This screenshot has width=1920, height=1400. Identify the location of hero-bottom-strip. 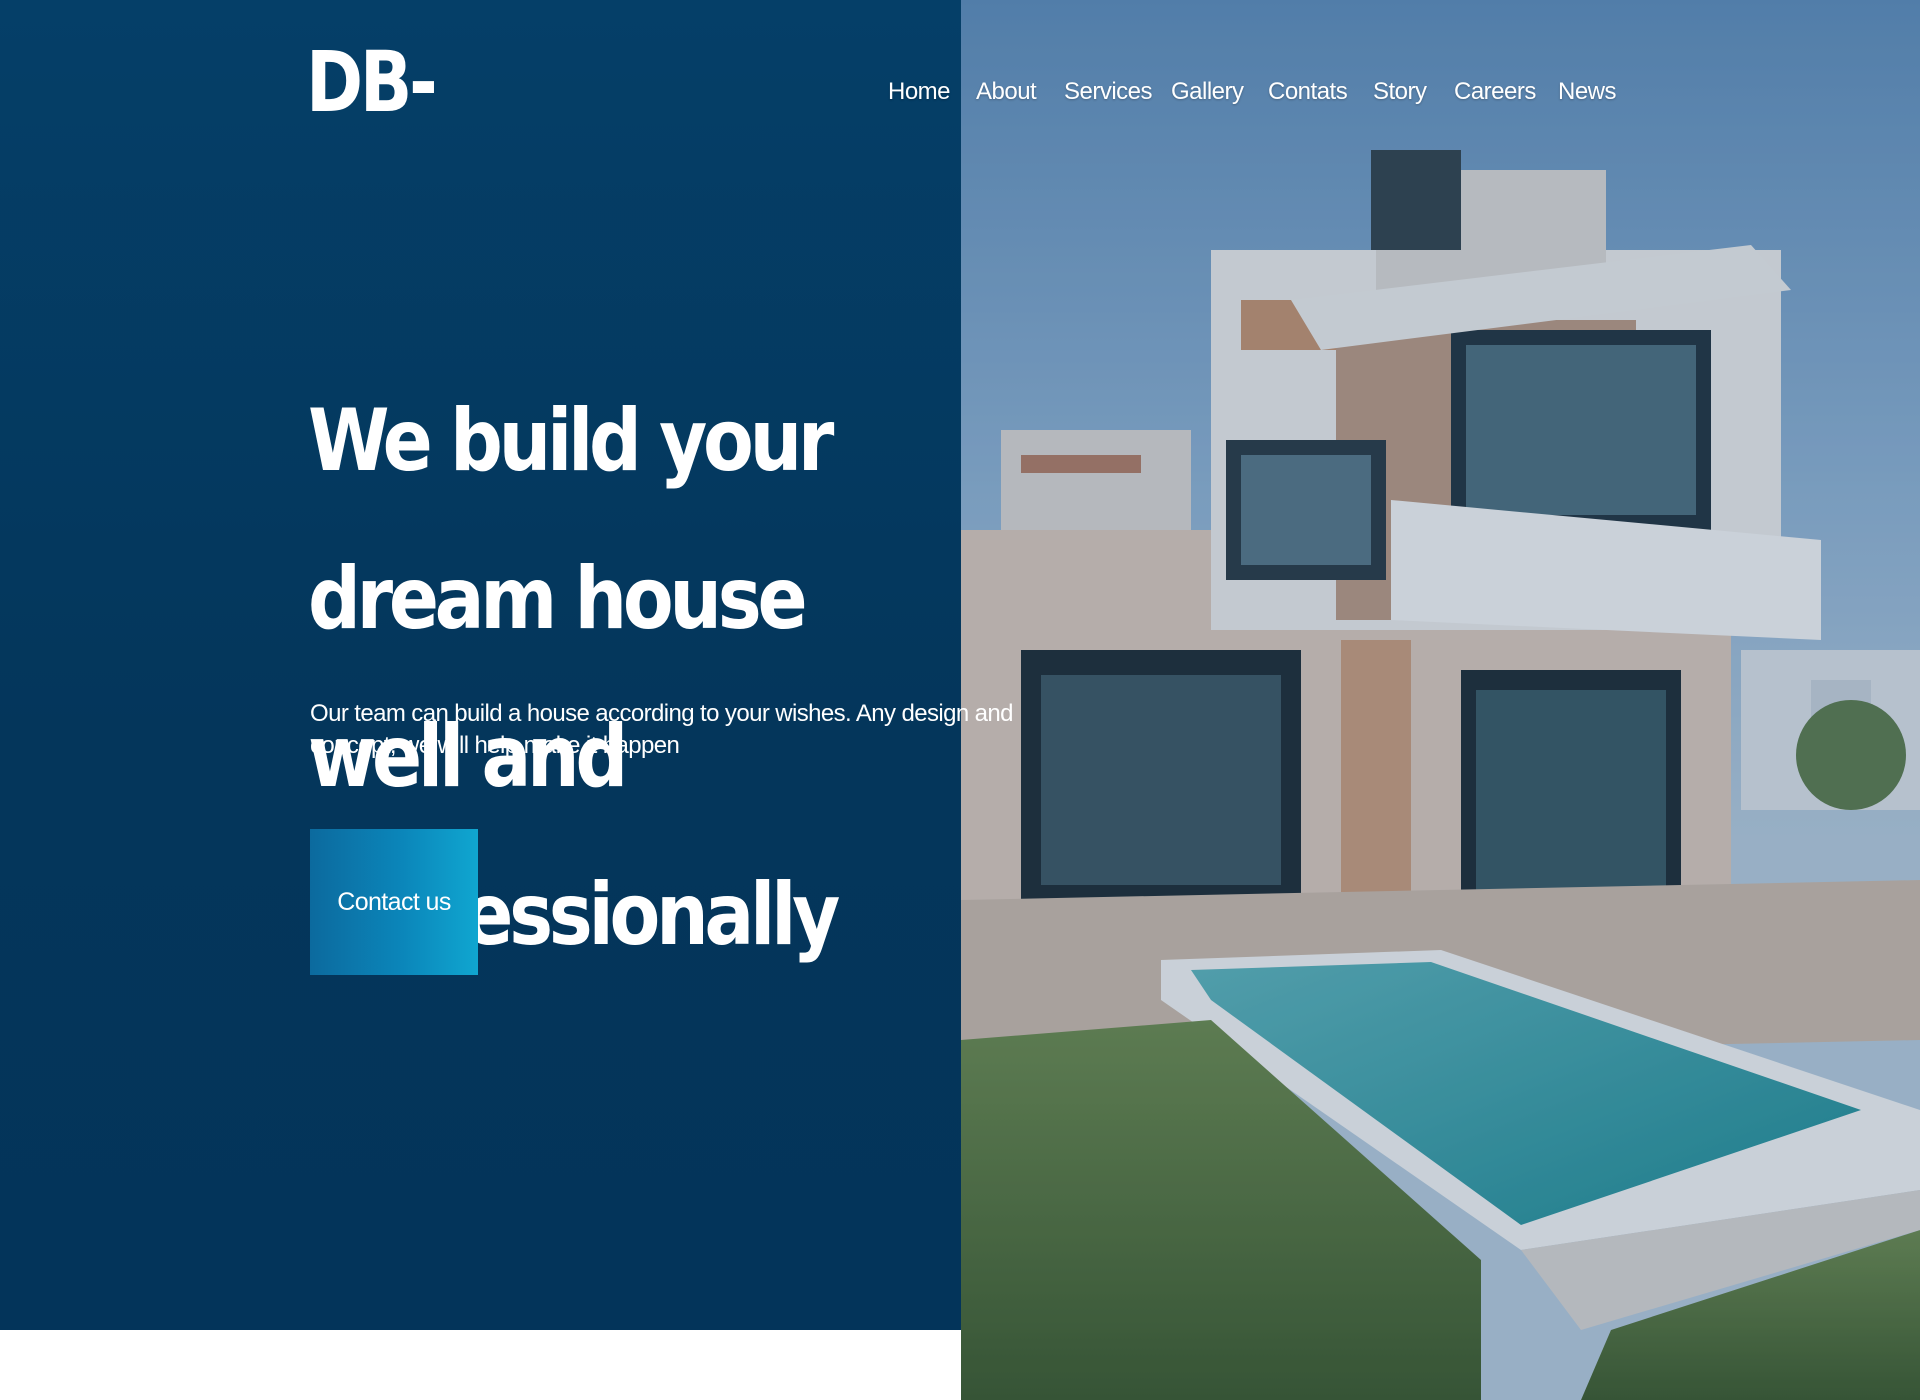
(480, 1365).